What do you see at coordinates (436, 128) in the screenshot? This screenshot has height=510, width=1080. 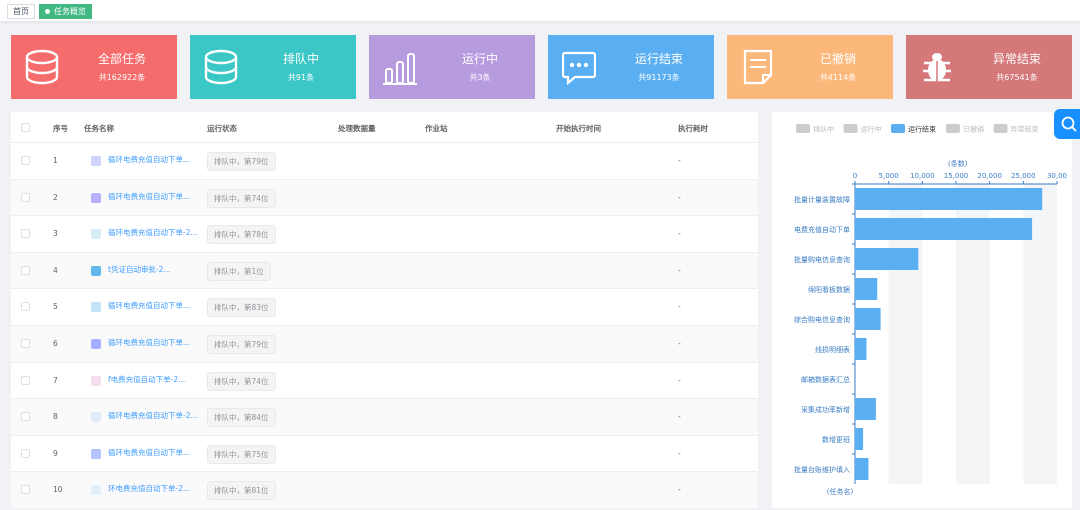 I see `header-workstation: 作业站` at bounding box center [436, 128].